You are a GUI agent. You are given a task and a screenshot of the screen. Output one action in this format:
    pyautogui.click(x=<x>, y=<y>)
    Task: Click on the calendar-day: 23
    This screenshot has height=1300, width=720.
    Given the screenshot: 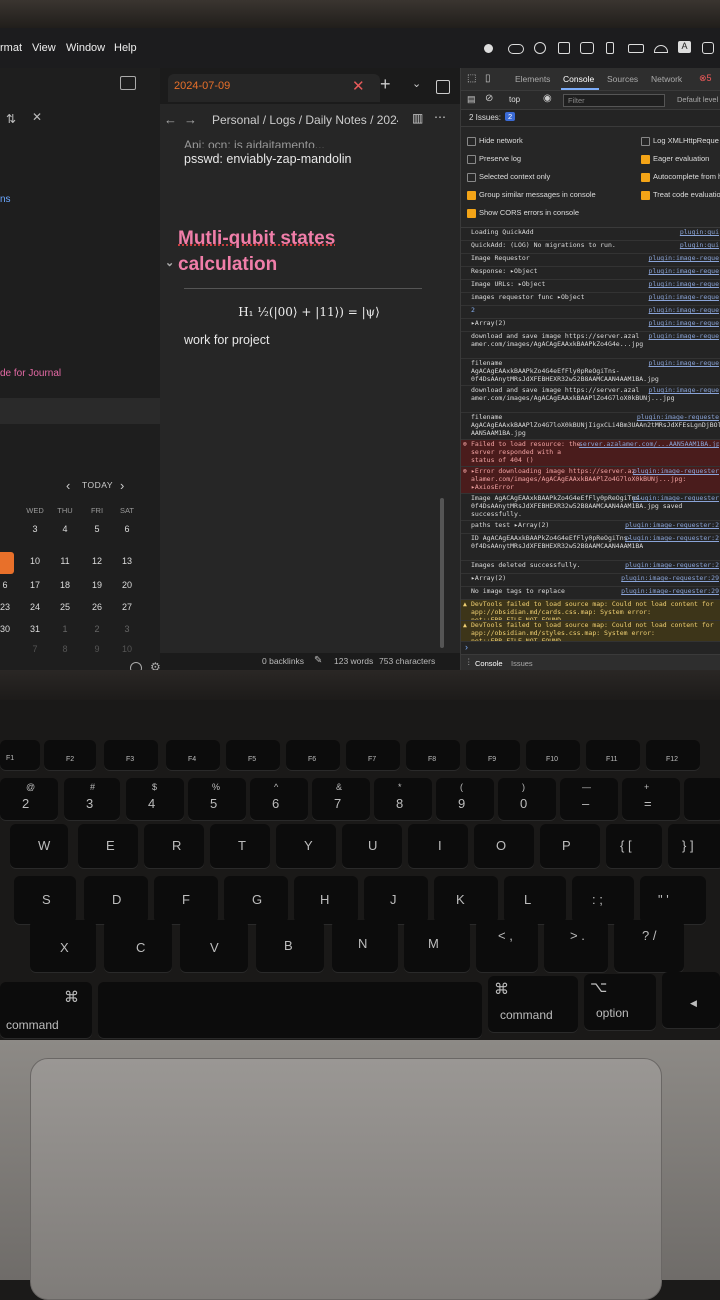 What is the action you would take?
    pyautogui.click(x=10, y=607)
    